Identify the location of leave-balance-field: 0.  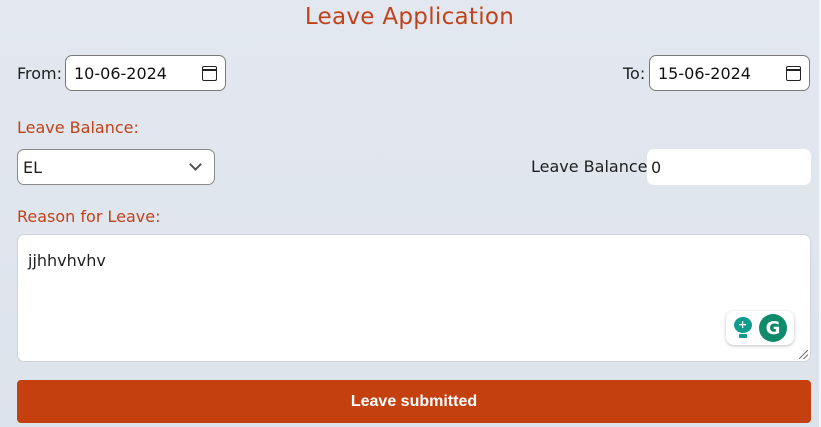
(729, 167).